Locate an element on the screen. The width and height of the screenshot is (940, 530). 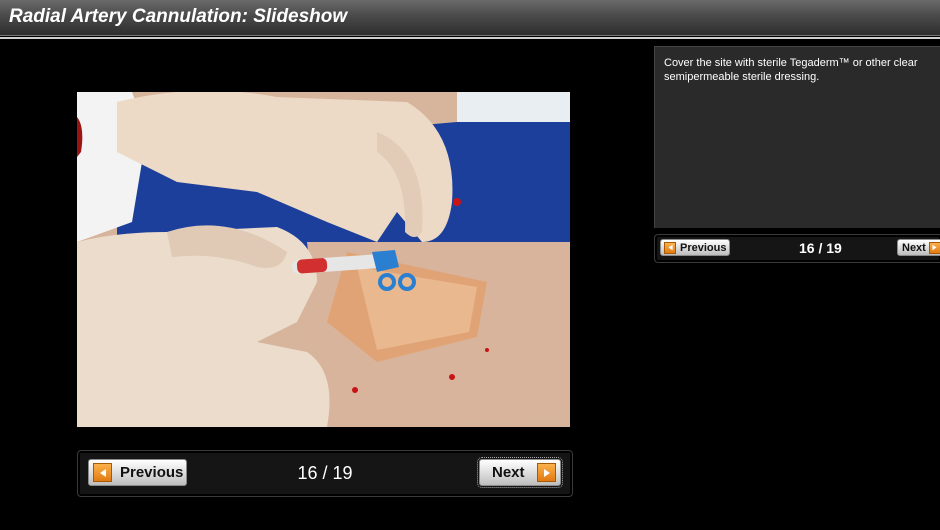
next-button: Next is located at coordinates (520, 472).